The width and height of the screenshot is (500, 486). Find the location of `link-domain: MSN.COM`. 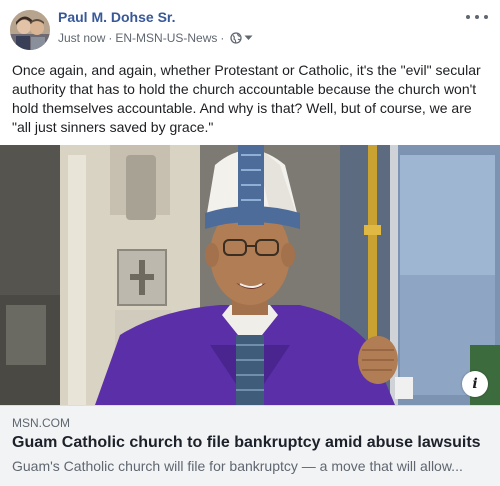

link-domain: MSN.COM is located at coordinates (41, 423).